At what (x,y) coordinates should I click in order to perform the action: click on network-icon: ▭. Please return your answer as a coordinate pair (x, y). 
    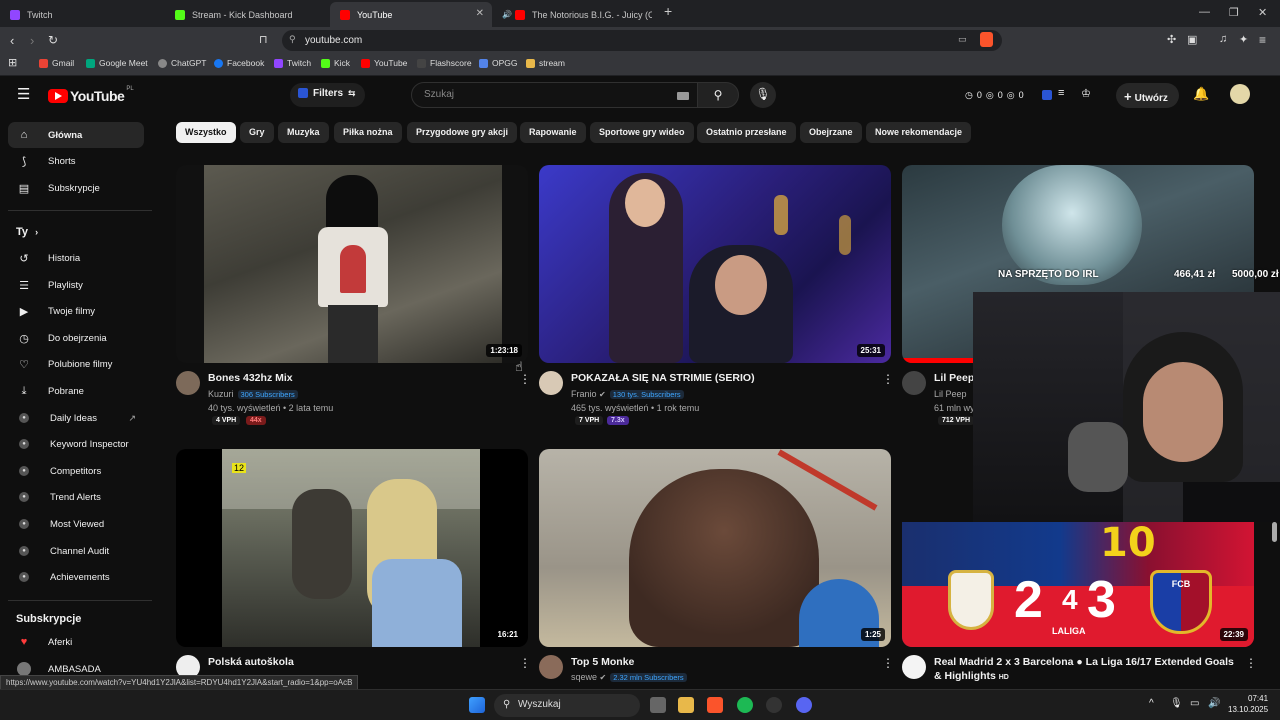
    Looking at the image, I should click on (1194, 703).